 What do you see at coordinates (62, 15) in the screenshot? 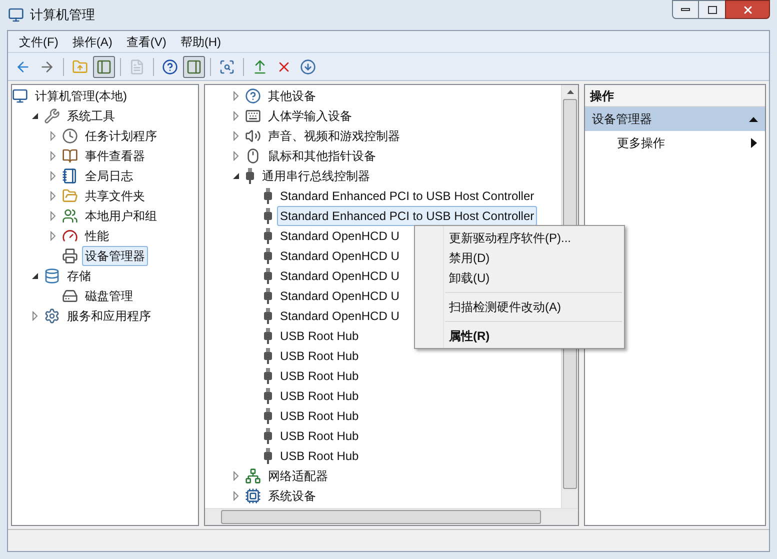
I see `window-title: 计算机管理` at bounding box center [62, 15].